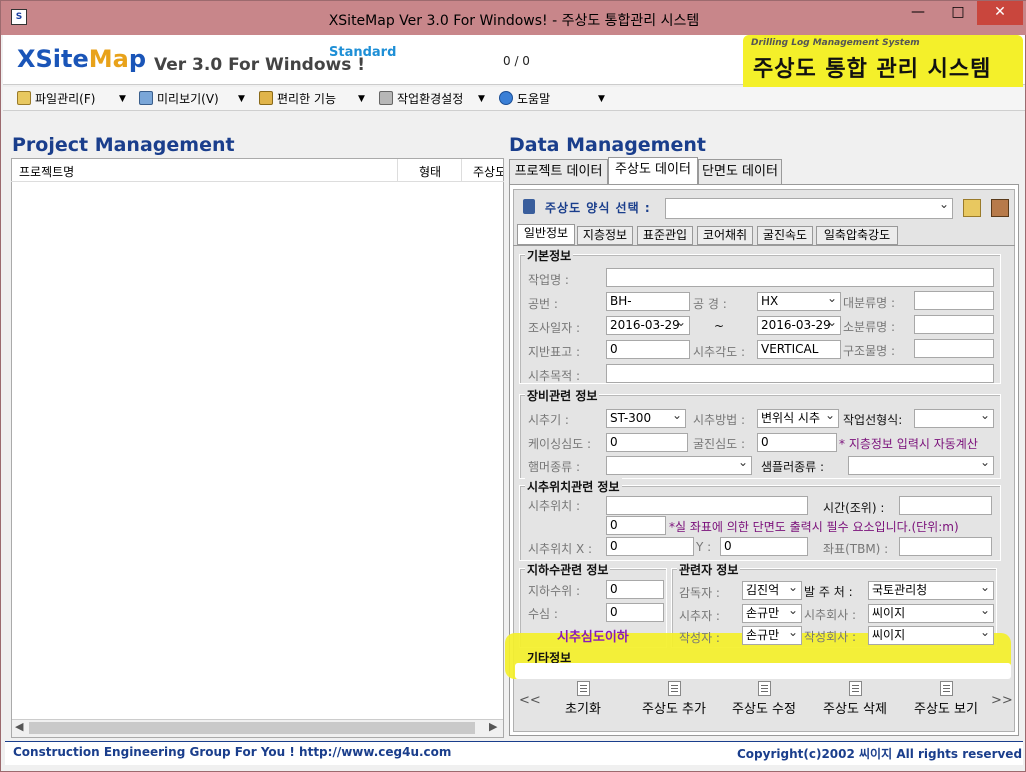 The width and height of the screenshot is (1026, 772). Describe the element at coordinates (764, 688) in the screenshot. I see `edit-document-icon` at that location.